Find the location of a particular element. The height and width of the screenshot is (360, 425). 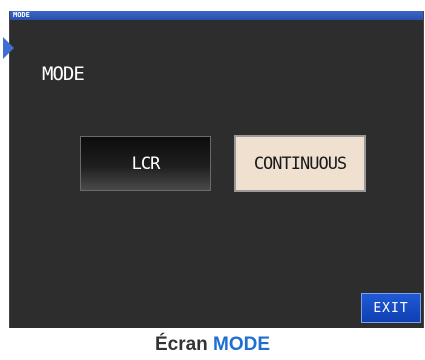

exit-label: EXIT is located at coordinates (391, 308).